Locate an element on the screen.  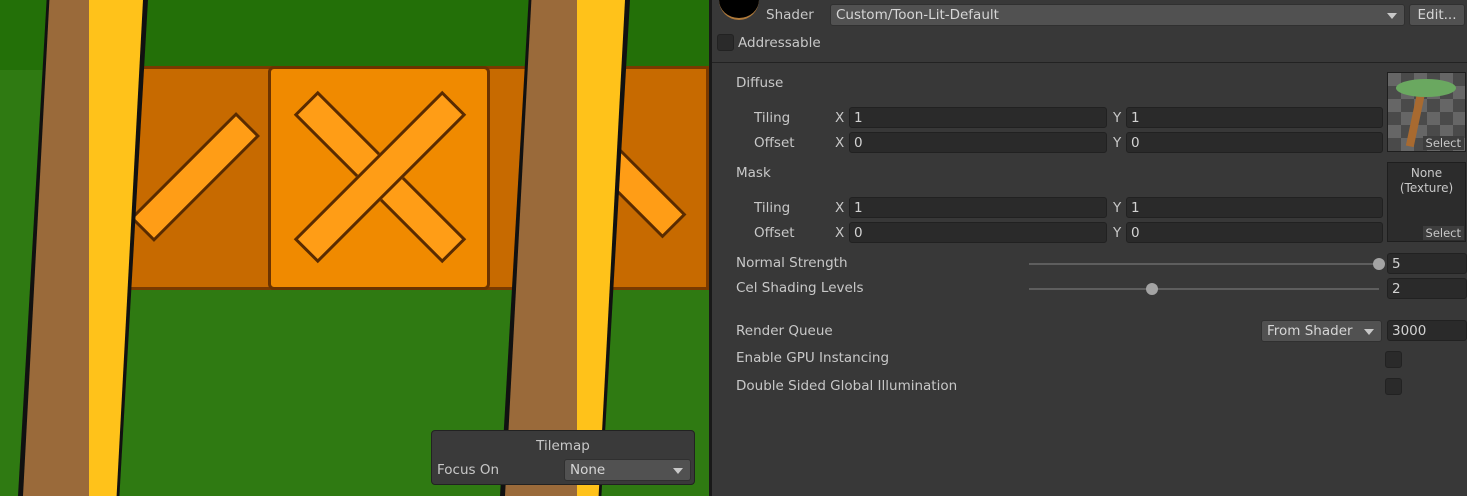
diffuse-select-button: Select is located at coordinates (1443, 143).